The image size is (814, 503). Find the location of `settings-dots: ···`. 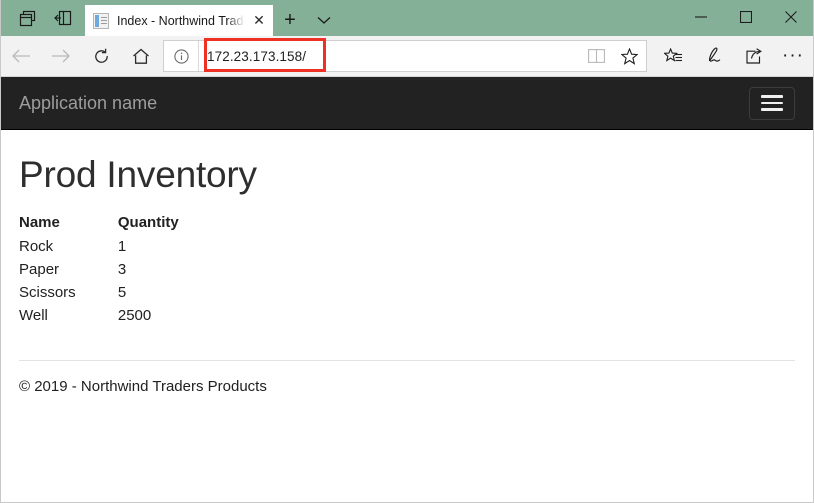

settings-dots: ··· is located at coordinates (793, 55).